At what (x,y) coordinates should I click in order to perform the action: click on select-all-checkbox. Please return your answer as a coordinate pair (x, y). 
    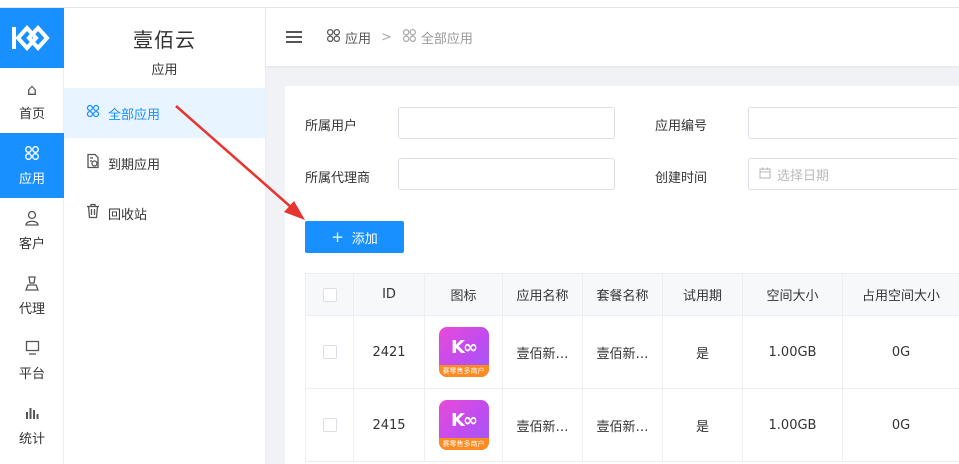
    Looking at the image, I should click on (329, 294).